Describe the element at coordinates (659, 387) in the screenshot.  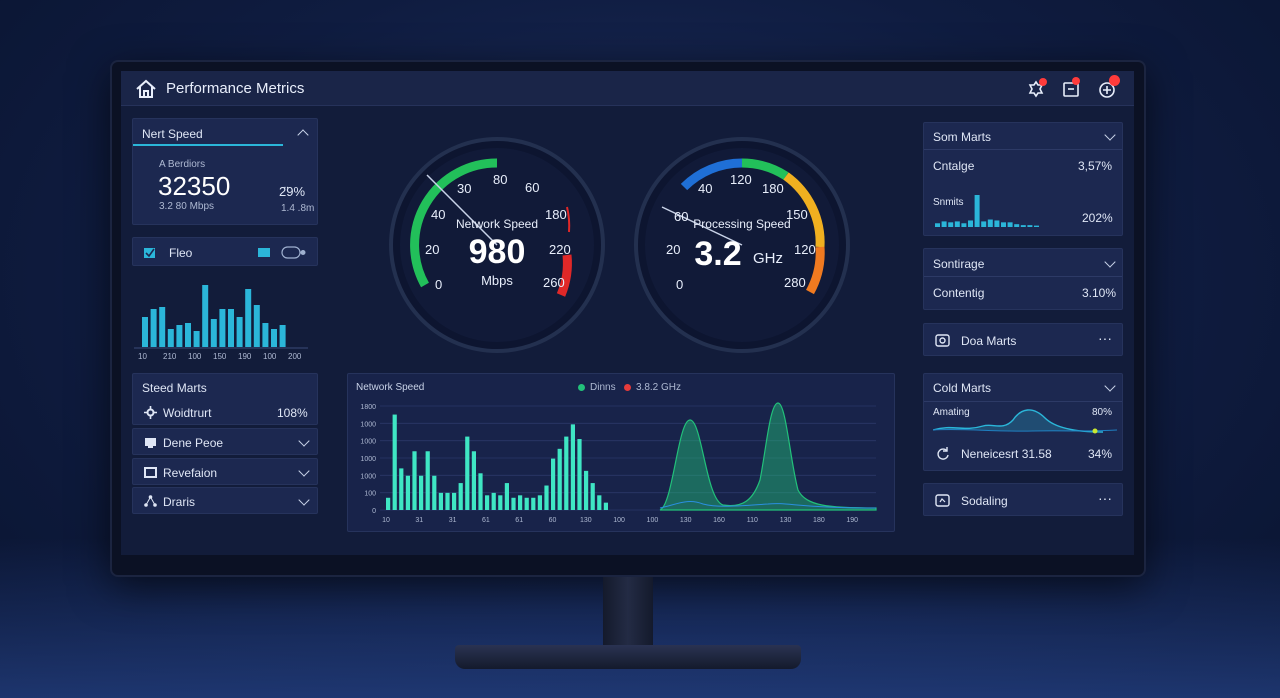
I see `legend-label: 3.8.2 GHz` at that location.